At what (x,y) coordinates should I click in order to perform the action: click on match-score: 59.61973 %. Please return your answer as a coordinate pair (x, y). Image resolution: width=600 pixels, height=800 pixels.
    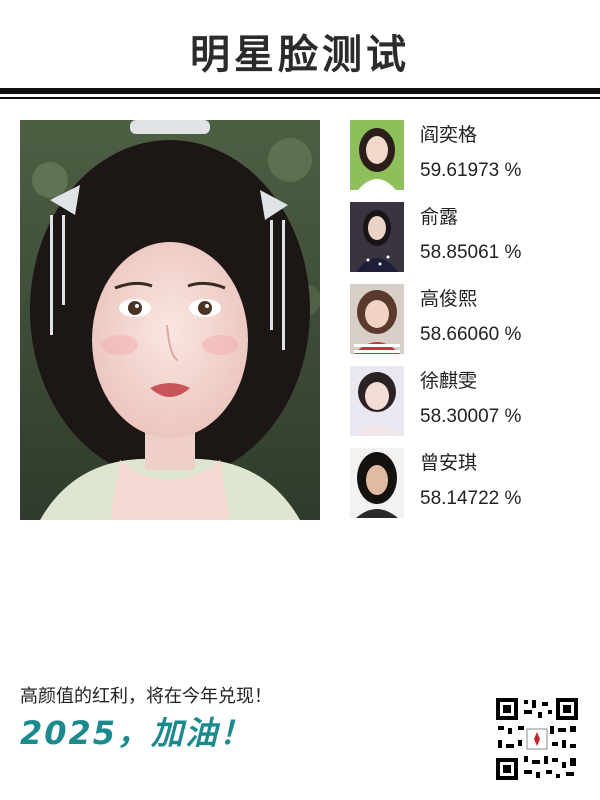
    Looking at the image, I should click on (471, 170).